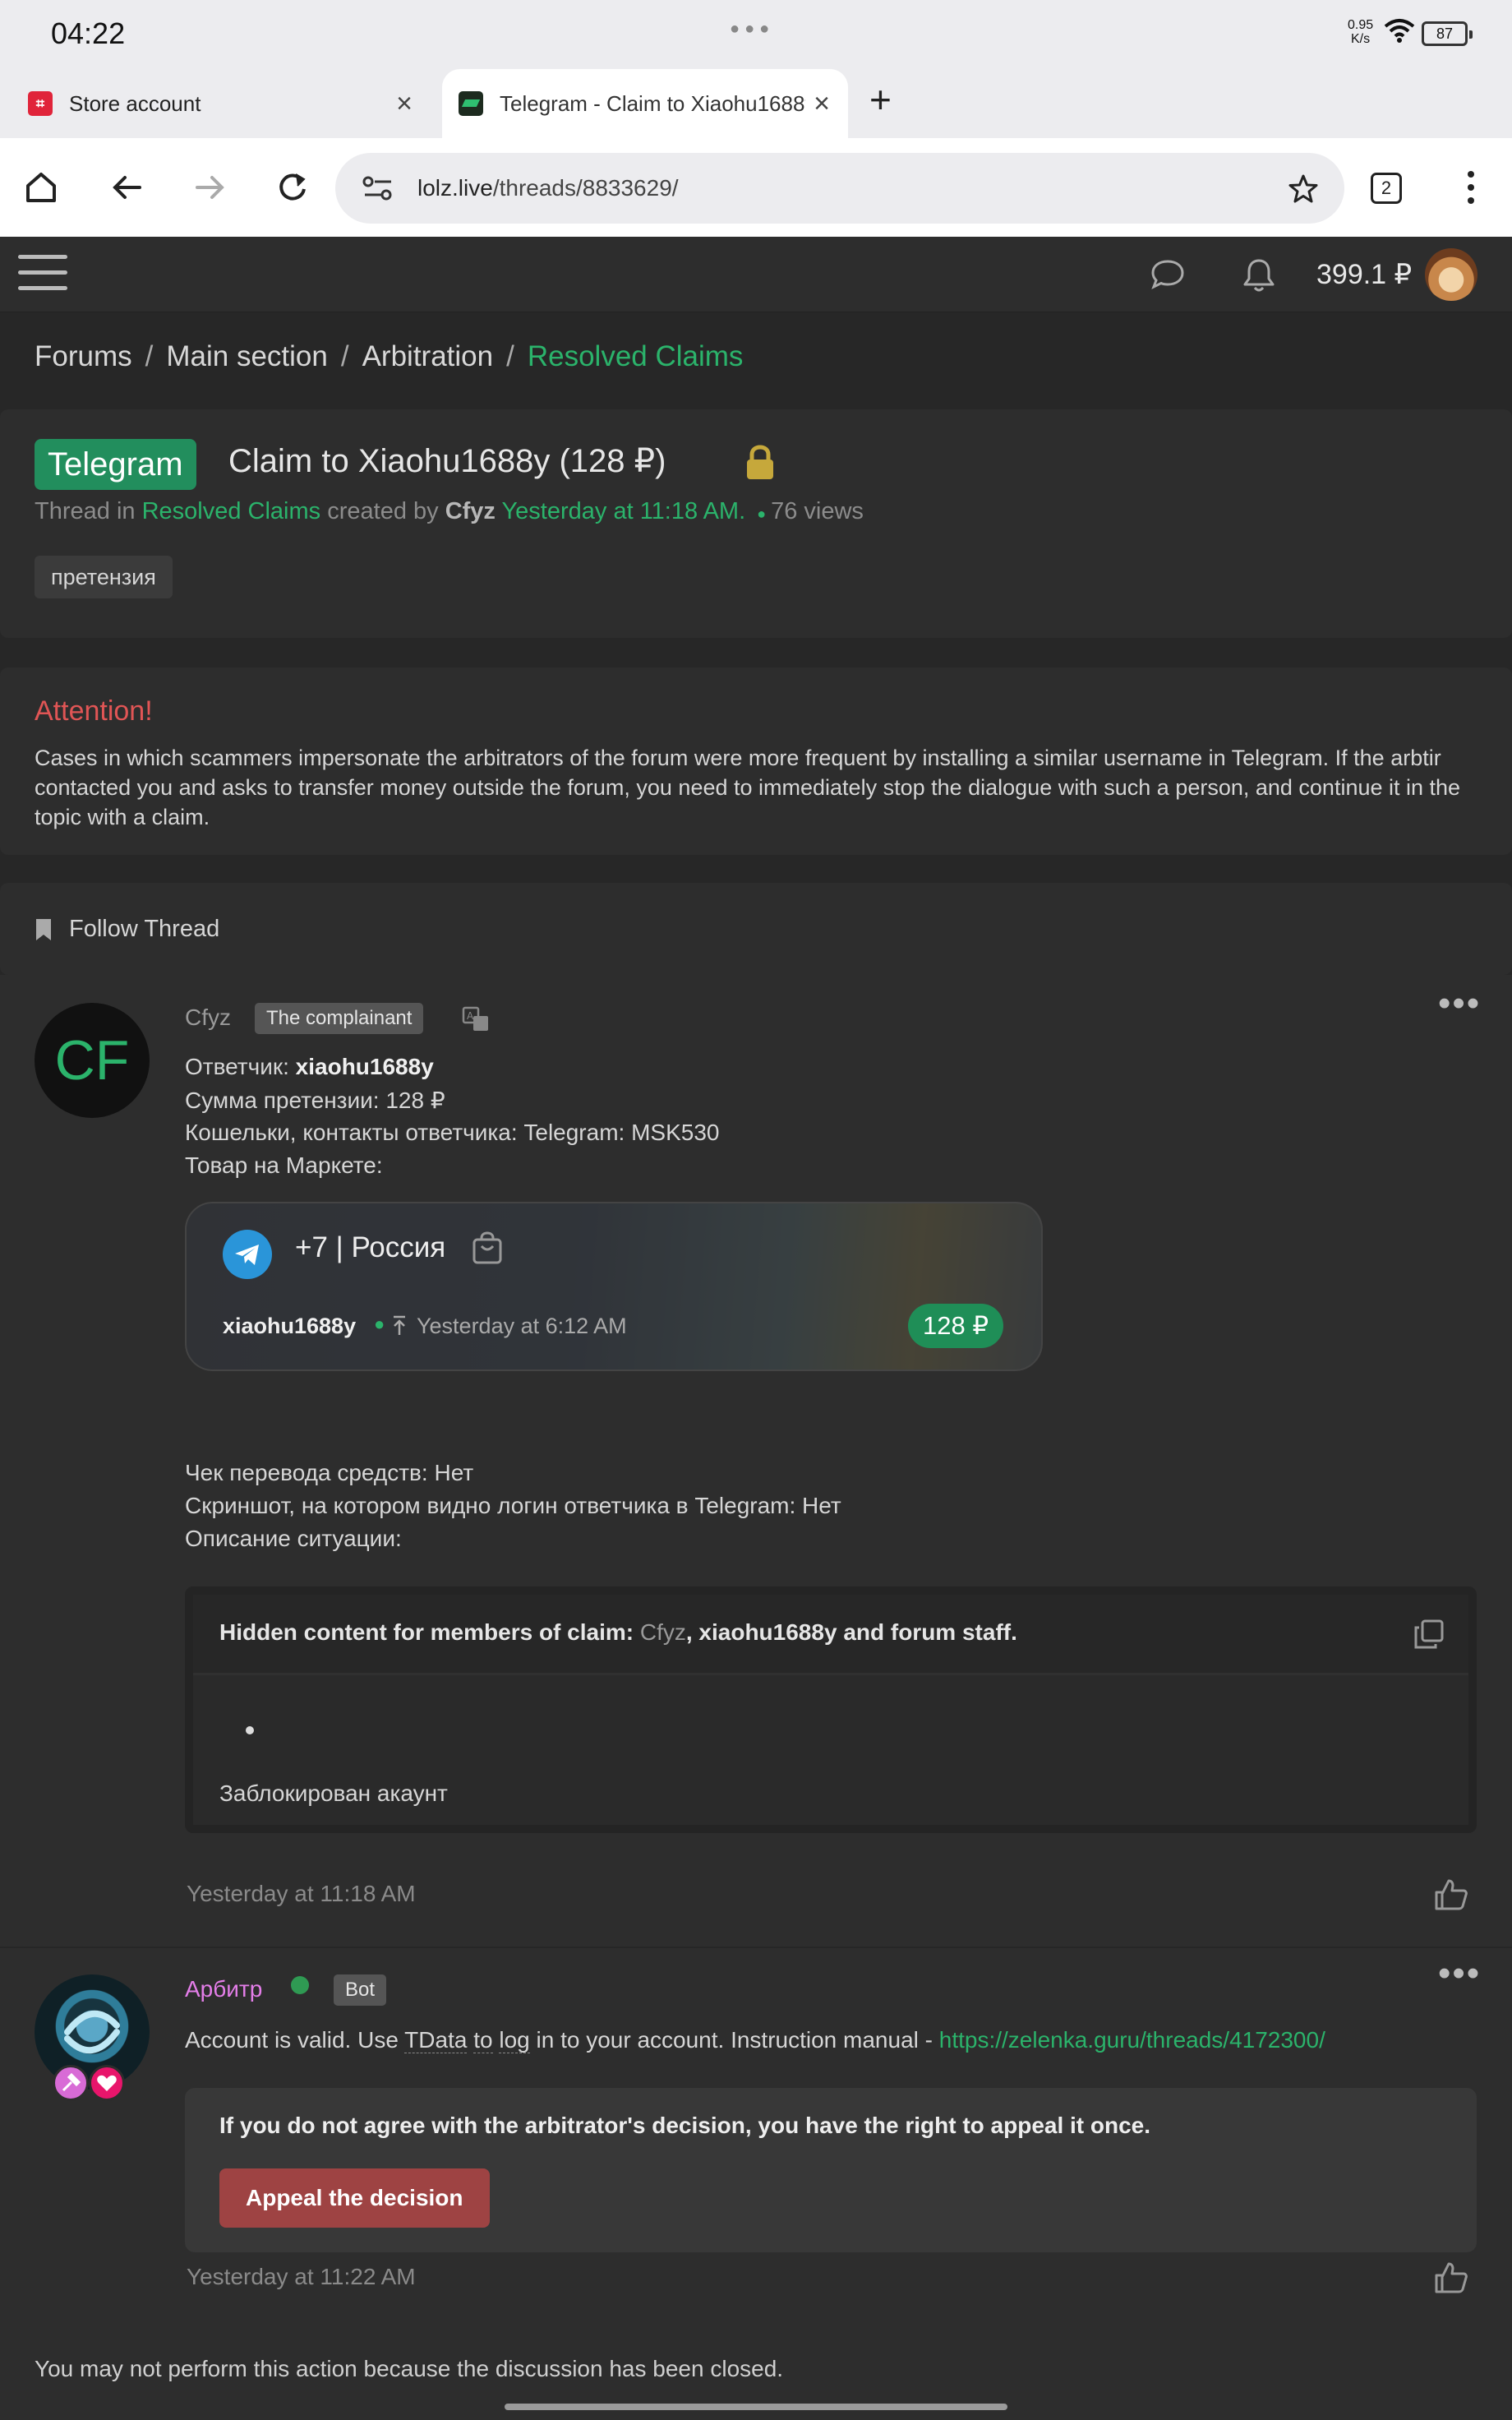 The height and width of the screenshot is (2420, 1512). I want to click on heart-icon, so click(107, 2083).